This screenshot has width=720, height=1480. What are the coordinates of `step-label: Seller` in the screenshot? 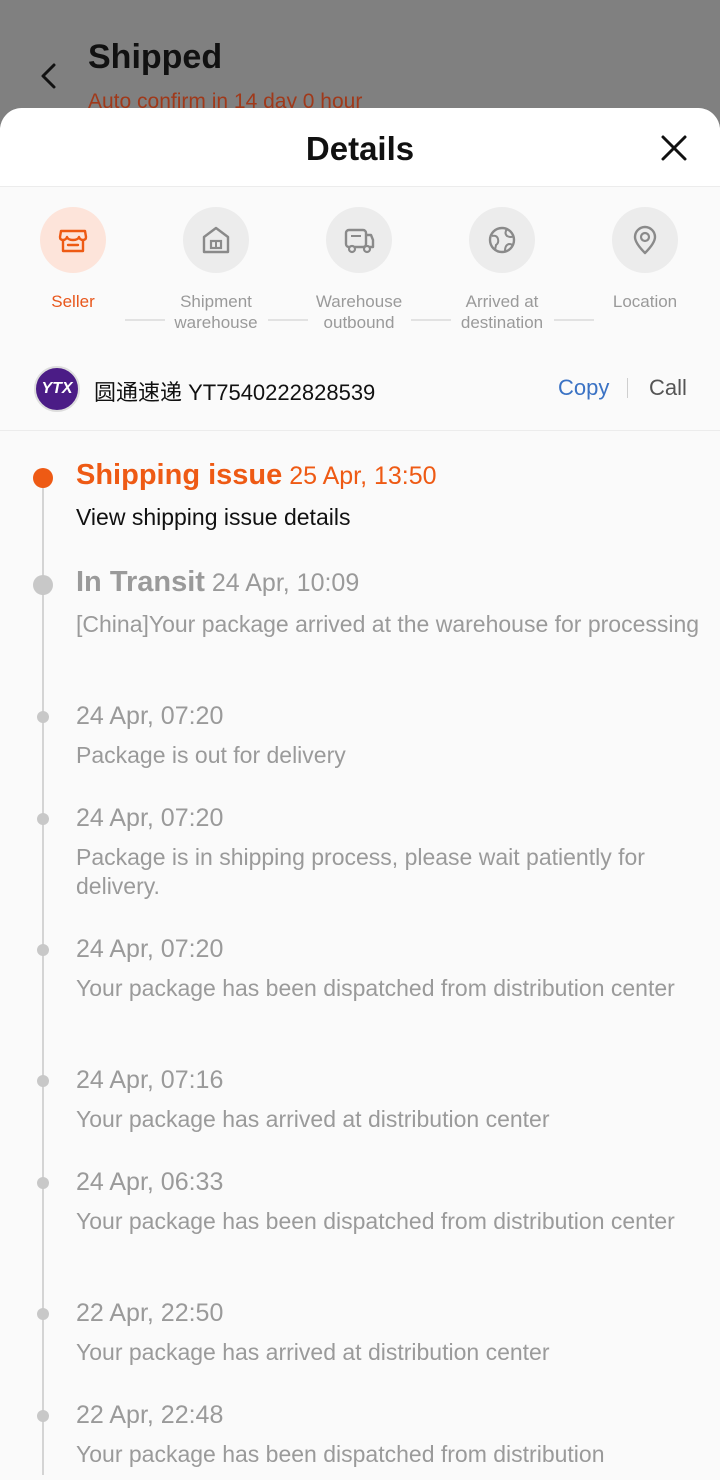 It's located at (73, 301).